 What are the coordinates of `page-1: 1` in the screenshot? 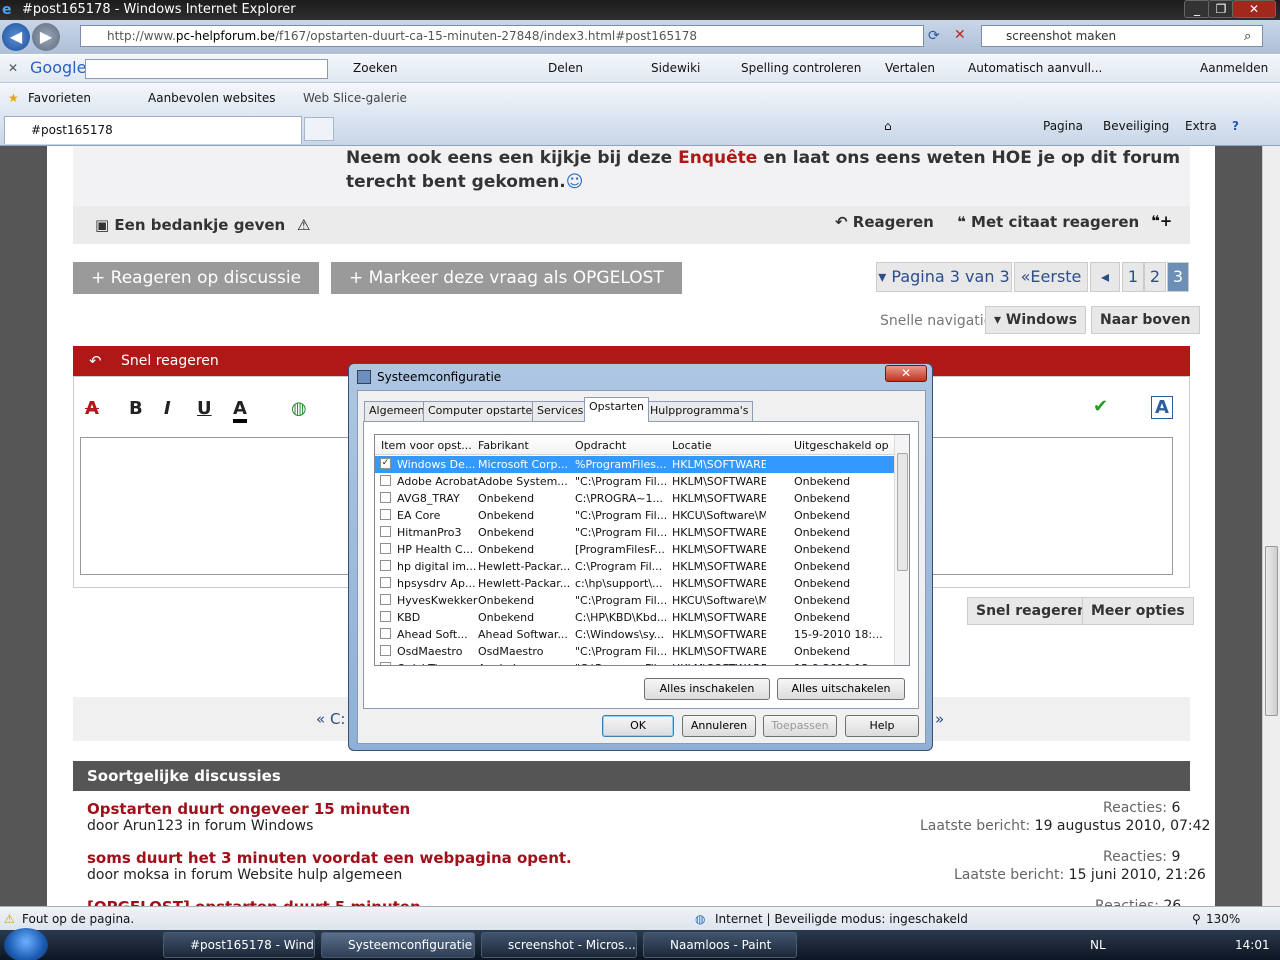 It's located at (1133, 277).